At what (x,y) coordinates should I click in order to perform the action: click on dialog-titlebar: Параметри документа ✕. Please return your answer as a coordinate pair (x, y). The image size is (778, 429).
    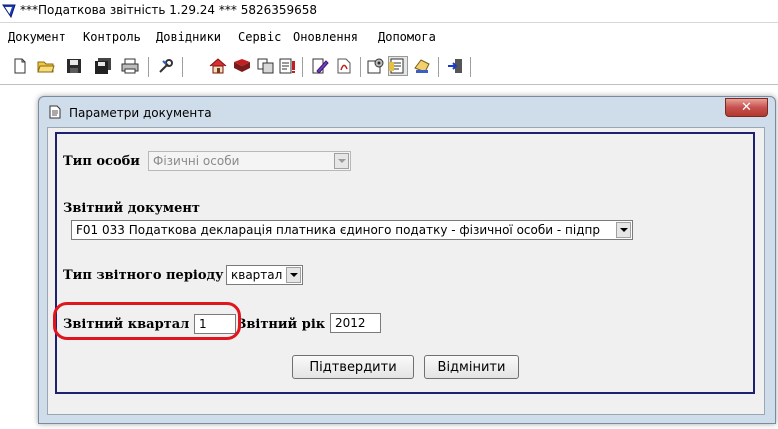
    Looking at the image, I should click on (407, 112).